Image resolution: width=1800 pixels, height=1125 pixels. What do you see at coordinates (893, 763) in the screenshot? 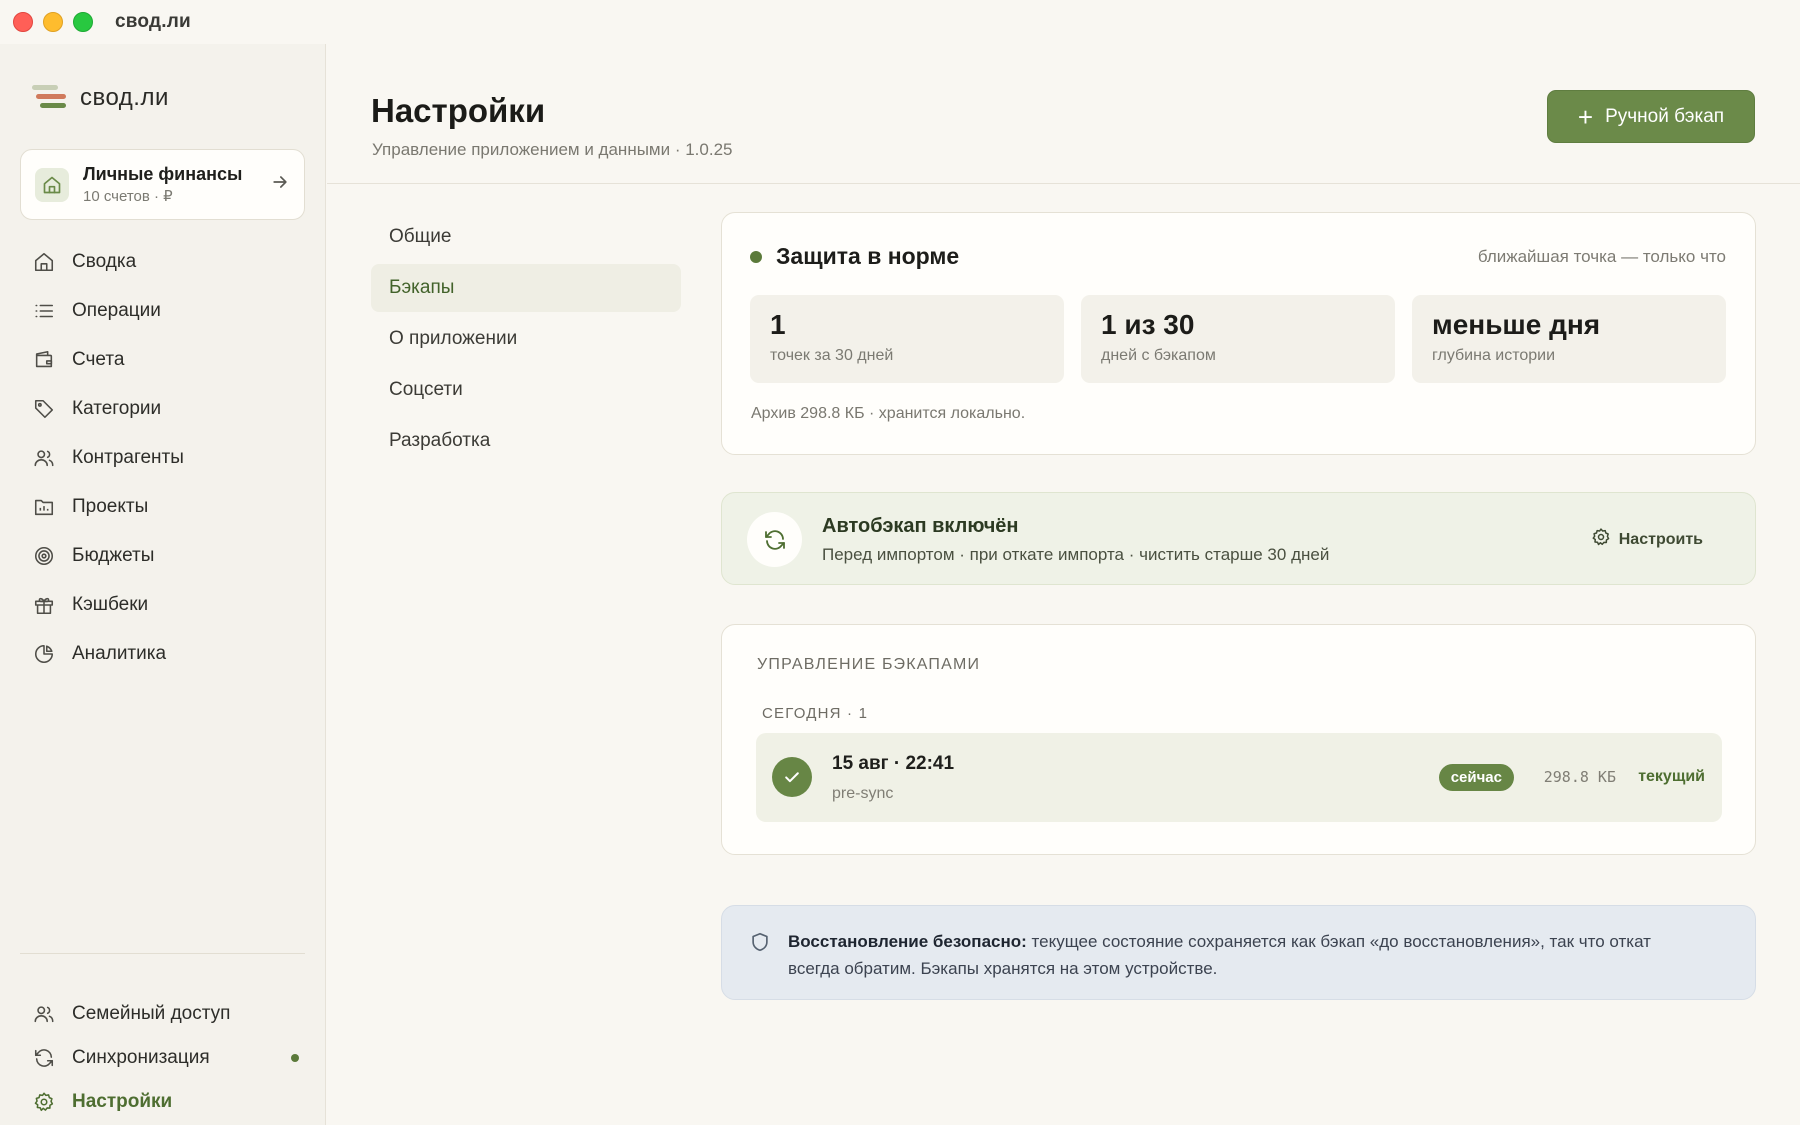
I see `backup-title: 15 авг · 22:41` at bounding box center [893, 763].